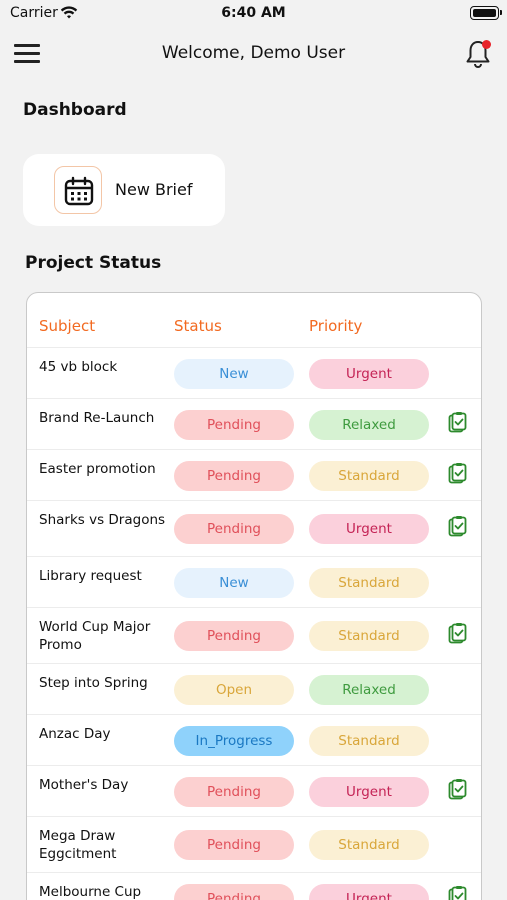 This screenshot has width=507, height=900. I want to click on table-row: Mega Draw Eggcitment Pending Standard, so click(254, 844).